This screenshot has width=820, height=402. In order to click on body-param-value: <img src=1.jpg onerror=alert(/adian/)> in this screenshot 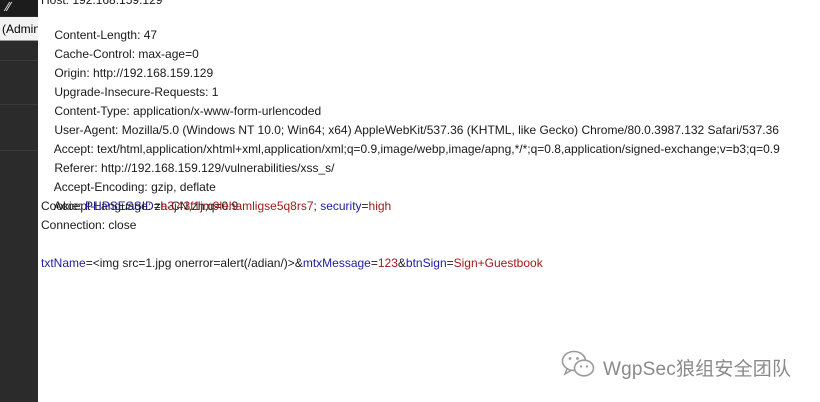, I will do `click(193, 263)`.